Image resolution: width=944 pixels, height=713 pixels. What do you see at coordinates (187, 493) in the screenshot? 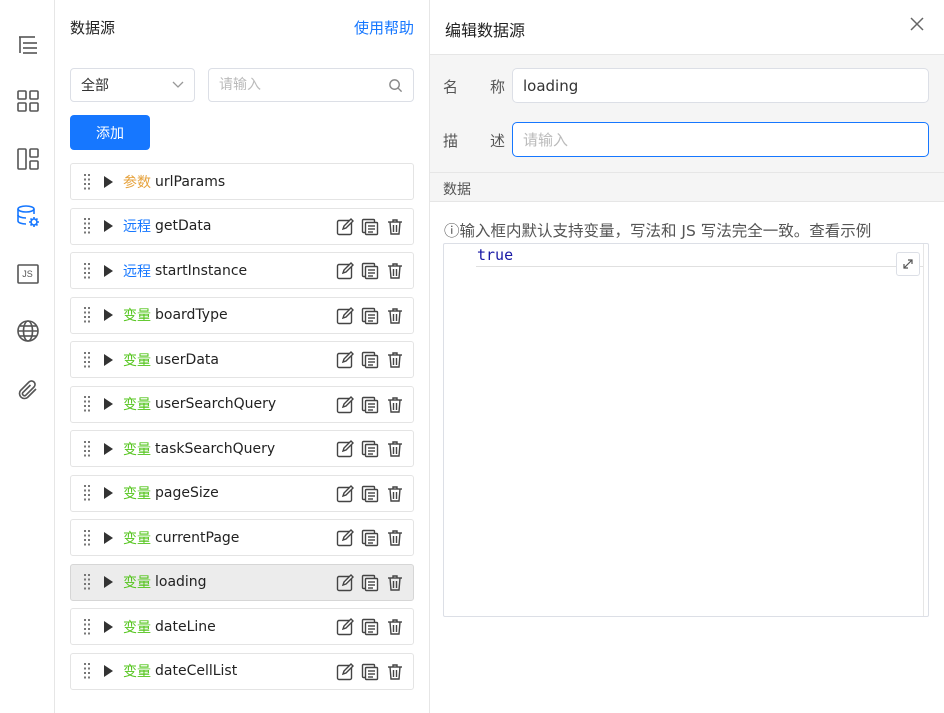
I see `datasource-name: pageSize` at bounding box center [187, 493].